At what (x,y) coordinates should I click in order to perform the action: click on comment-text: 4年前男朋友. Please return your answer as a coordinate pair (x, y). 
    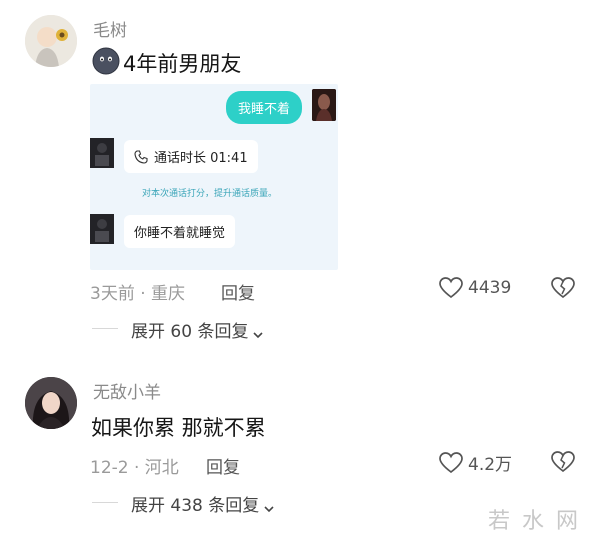
    Looking at the image, I should click on (182, 64).